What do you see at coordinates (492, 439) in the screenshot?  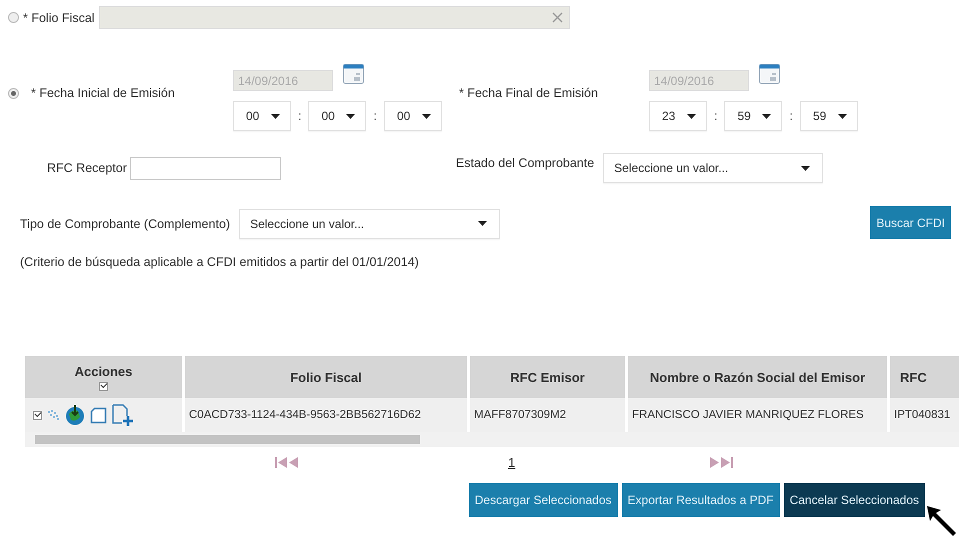 I see `horizontal-scrollbar` at bounding box center [492, 439].